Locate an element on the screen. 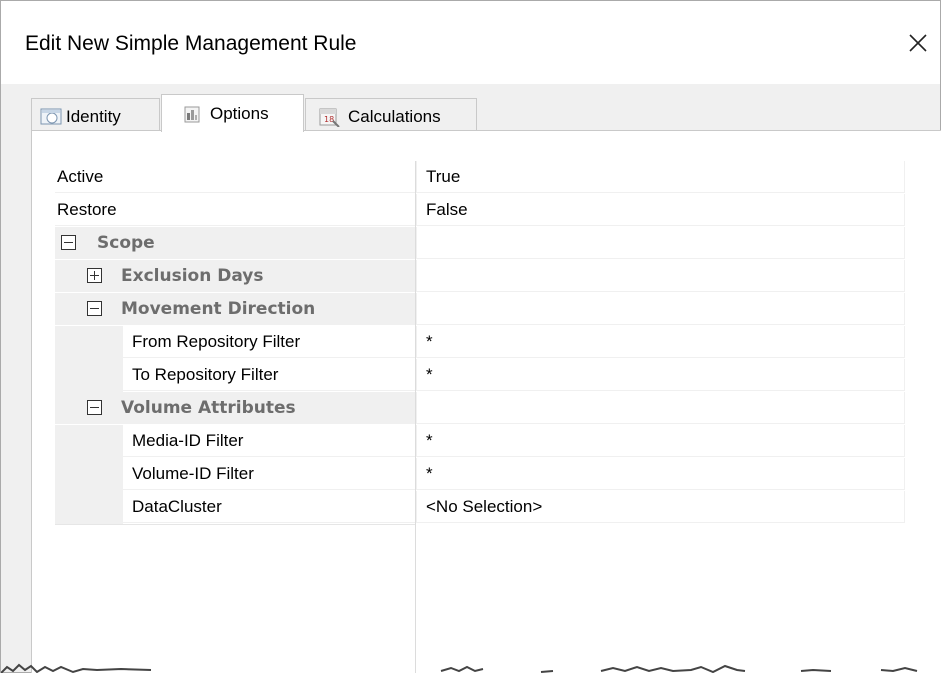 Image resolution: width=941 pixels, height=673 pixels. category-row-movement-direction: Movement Direction is located at coordinates (480, 309).